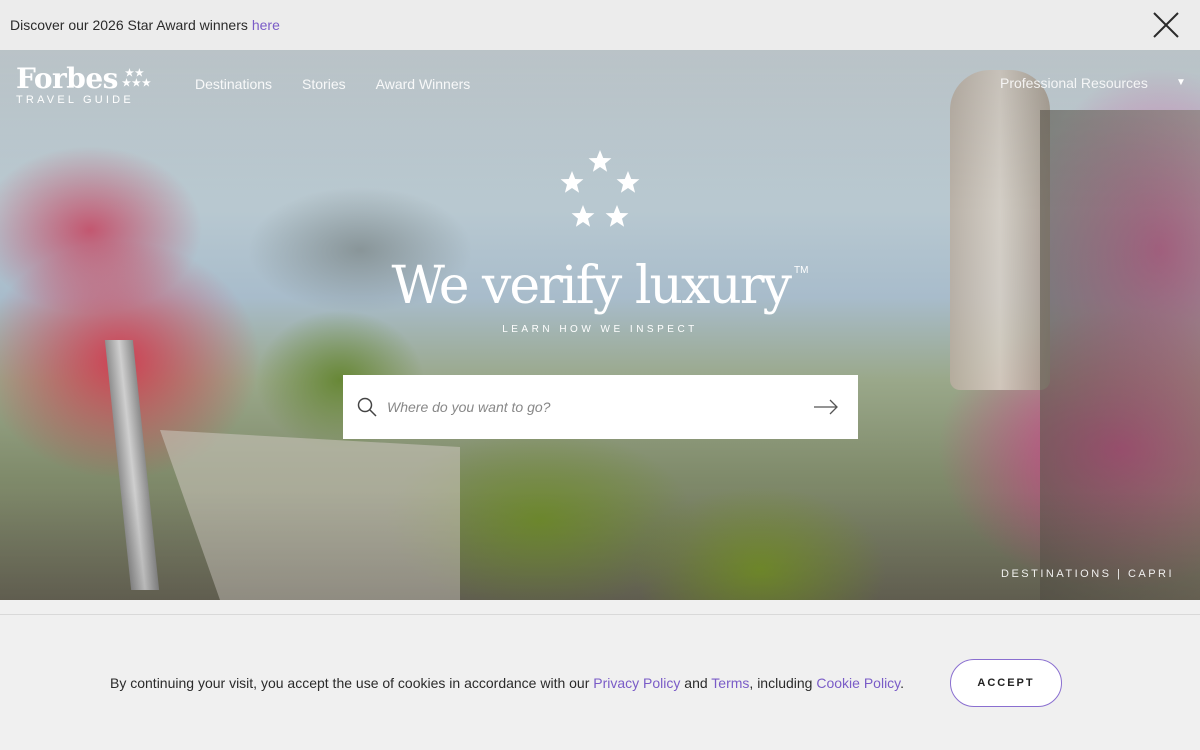  What do you see at coordinates (129, 25) in the screenshot?
I see `announcement-text: Discover our 2026 Star Award winners` at bounding box center [129, 25].